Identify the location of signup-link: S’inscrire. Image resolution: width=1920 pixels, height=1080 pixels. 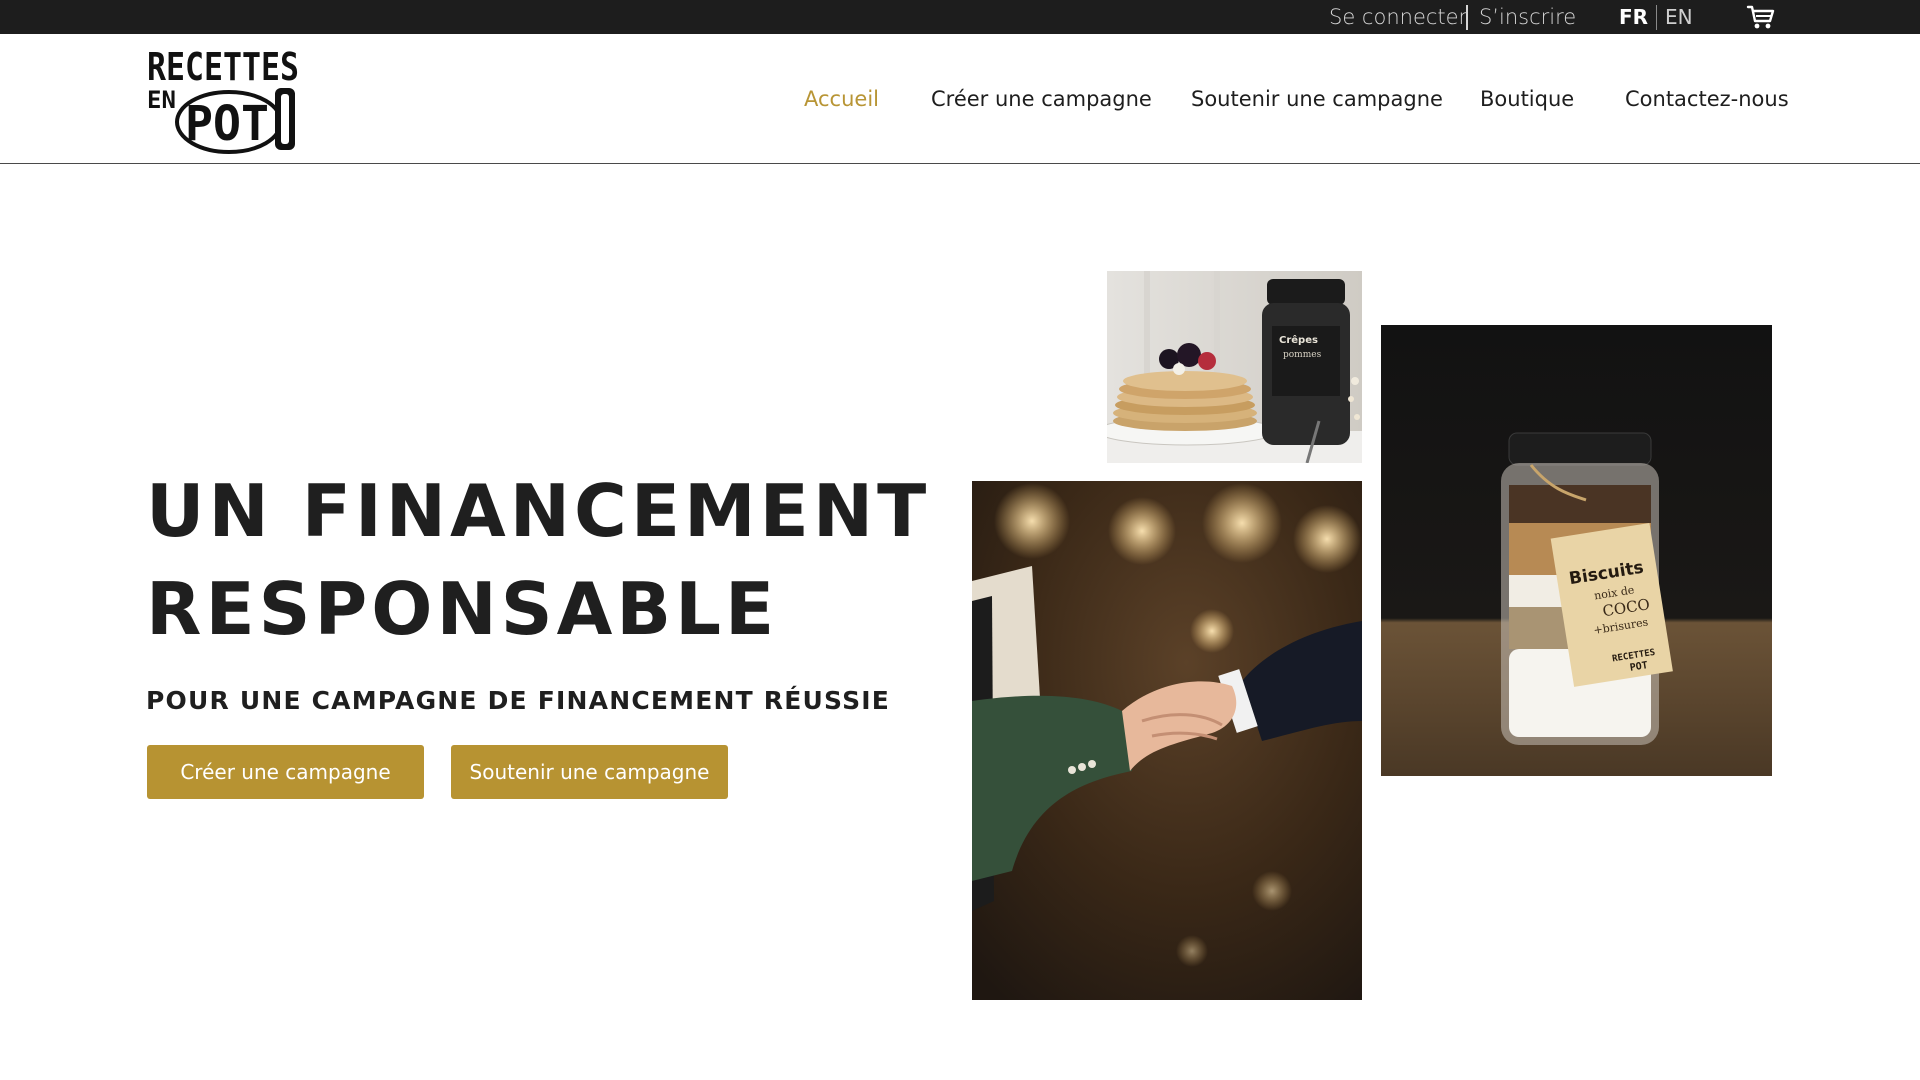
(1527, 17).